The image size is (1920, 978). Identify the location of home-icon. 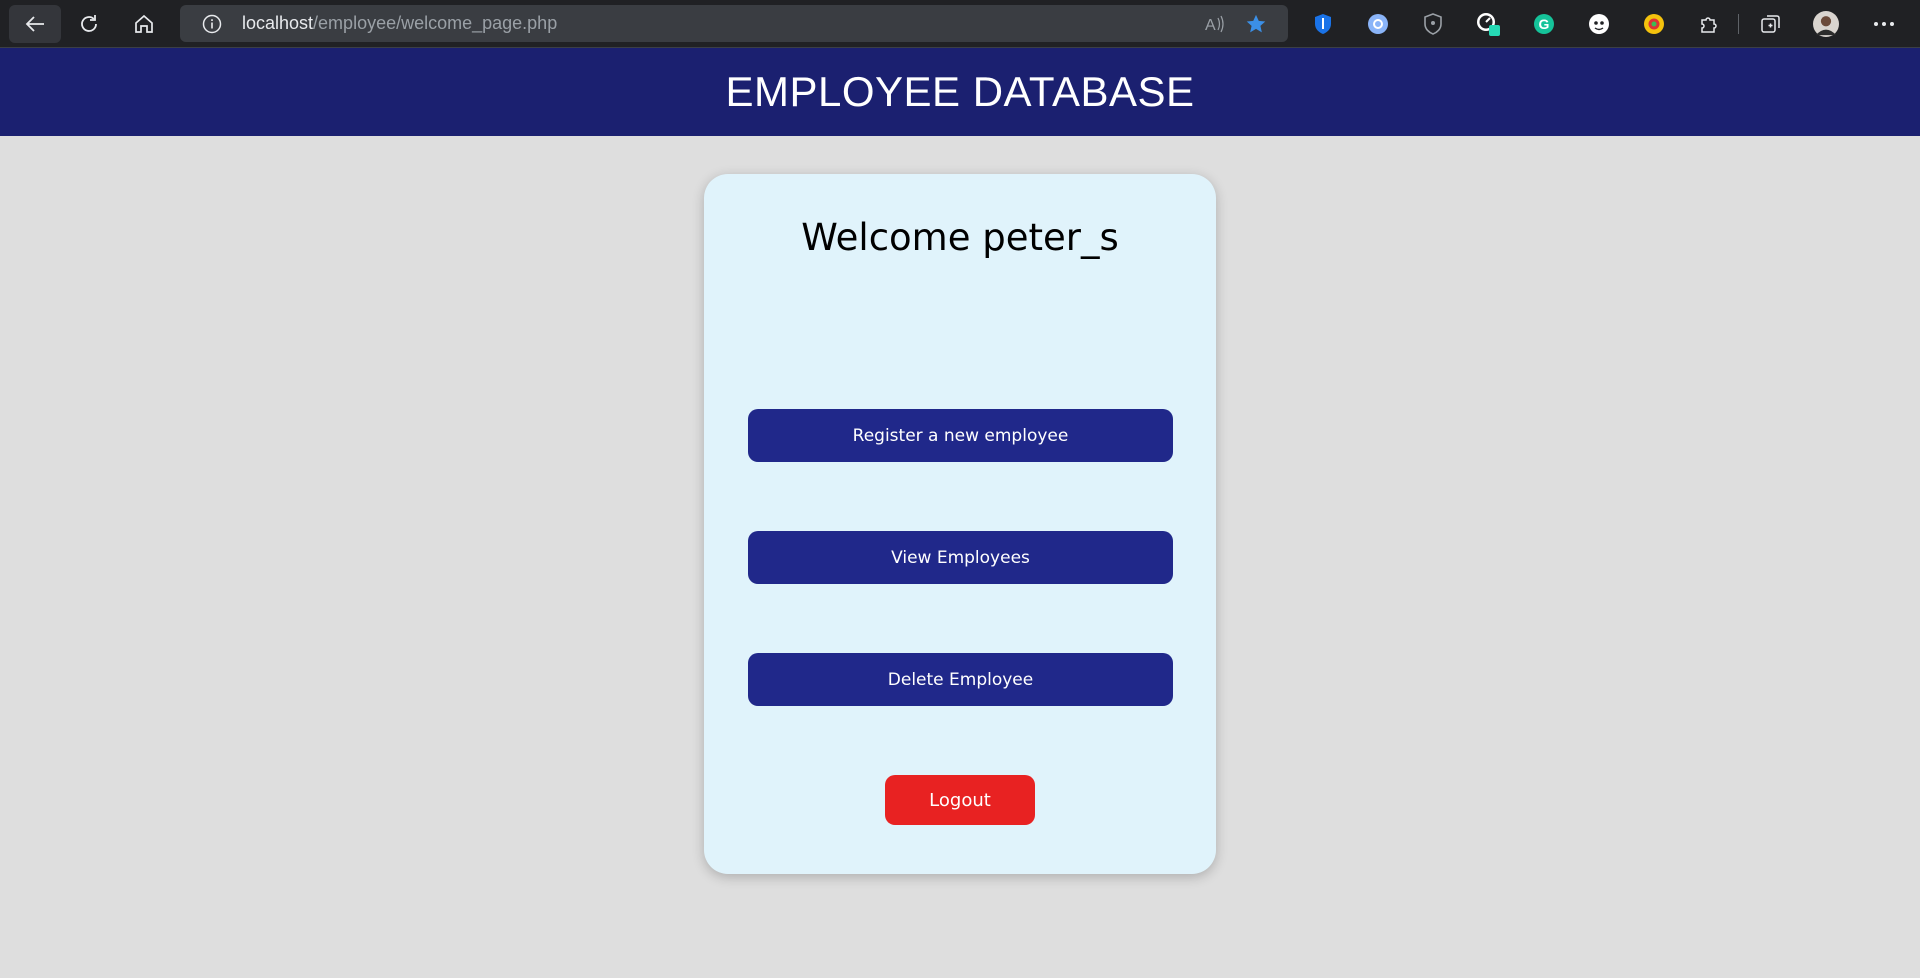
(144, 23).